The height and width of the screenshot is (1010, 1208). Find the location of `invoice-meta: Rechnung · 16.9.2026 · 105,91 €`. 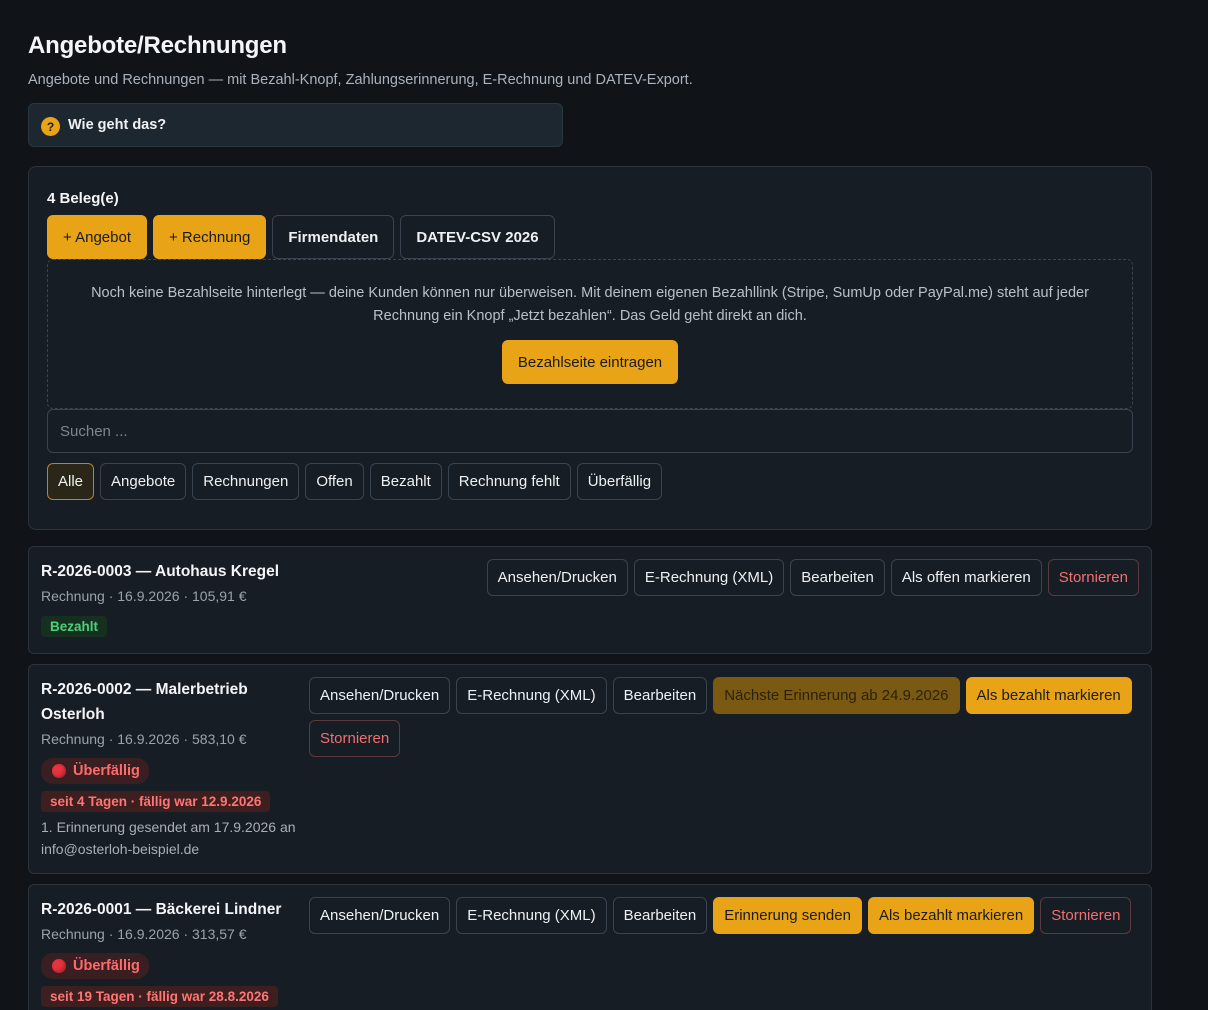

invoice-meta: Rechnung · 16.9.2026 · 105,91 € is located at coordinates (144, 596).